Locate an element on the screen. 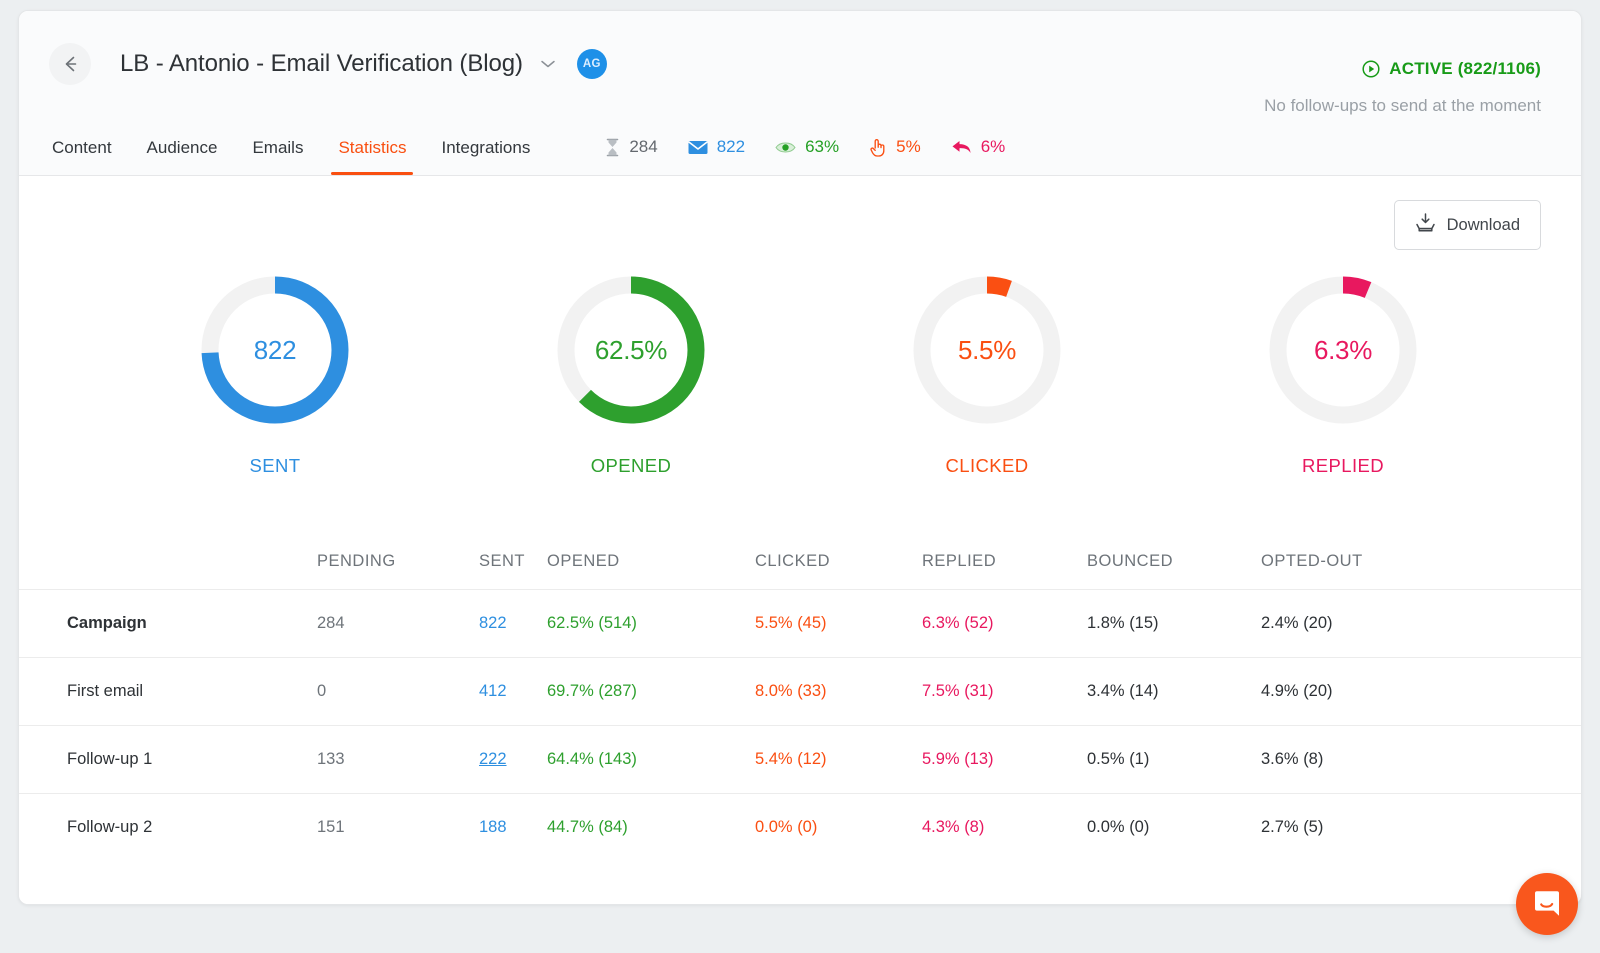 This screenshot has width=1600, height=953. donut-replied: 6.3% REPLIED is located at coordinates (1343, 374).